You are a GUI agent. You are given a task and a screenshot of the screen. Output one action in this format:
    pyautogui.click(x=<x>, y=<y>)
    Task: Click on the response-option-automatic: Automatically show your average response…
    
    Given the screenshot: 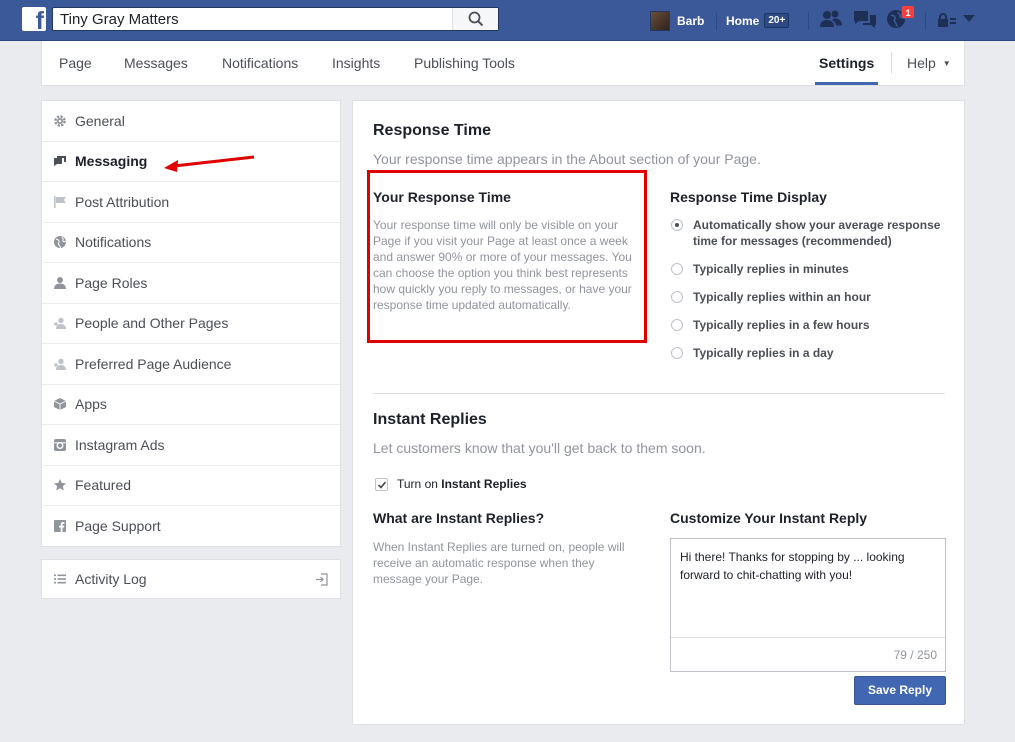 What is the action you would take?
    pyautogui.click(x=807, y=233)
    